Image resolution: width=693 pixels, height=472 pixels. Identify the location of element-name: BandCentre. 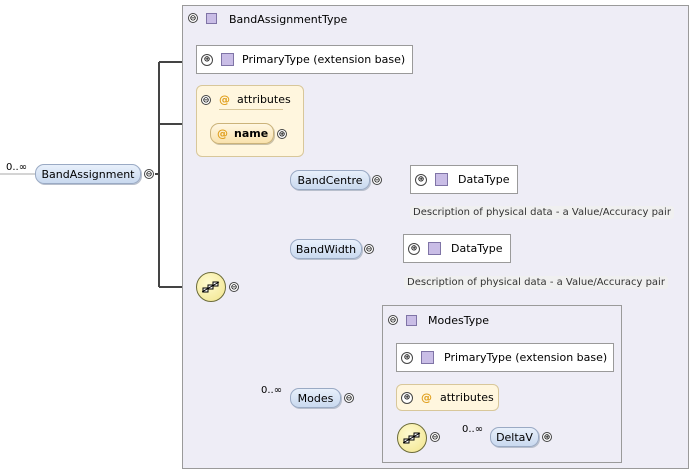
(330, 180).